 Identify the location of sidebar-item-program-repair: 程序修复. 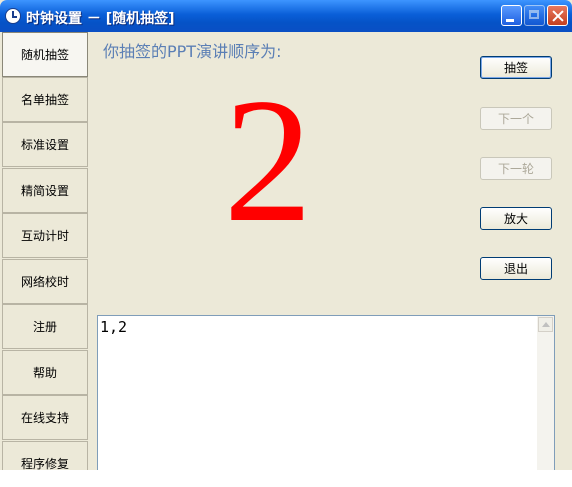
(45, 455).